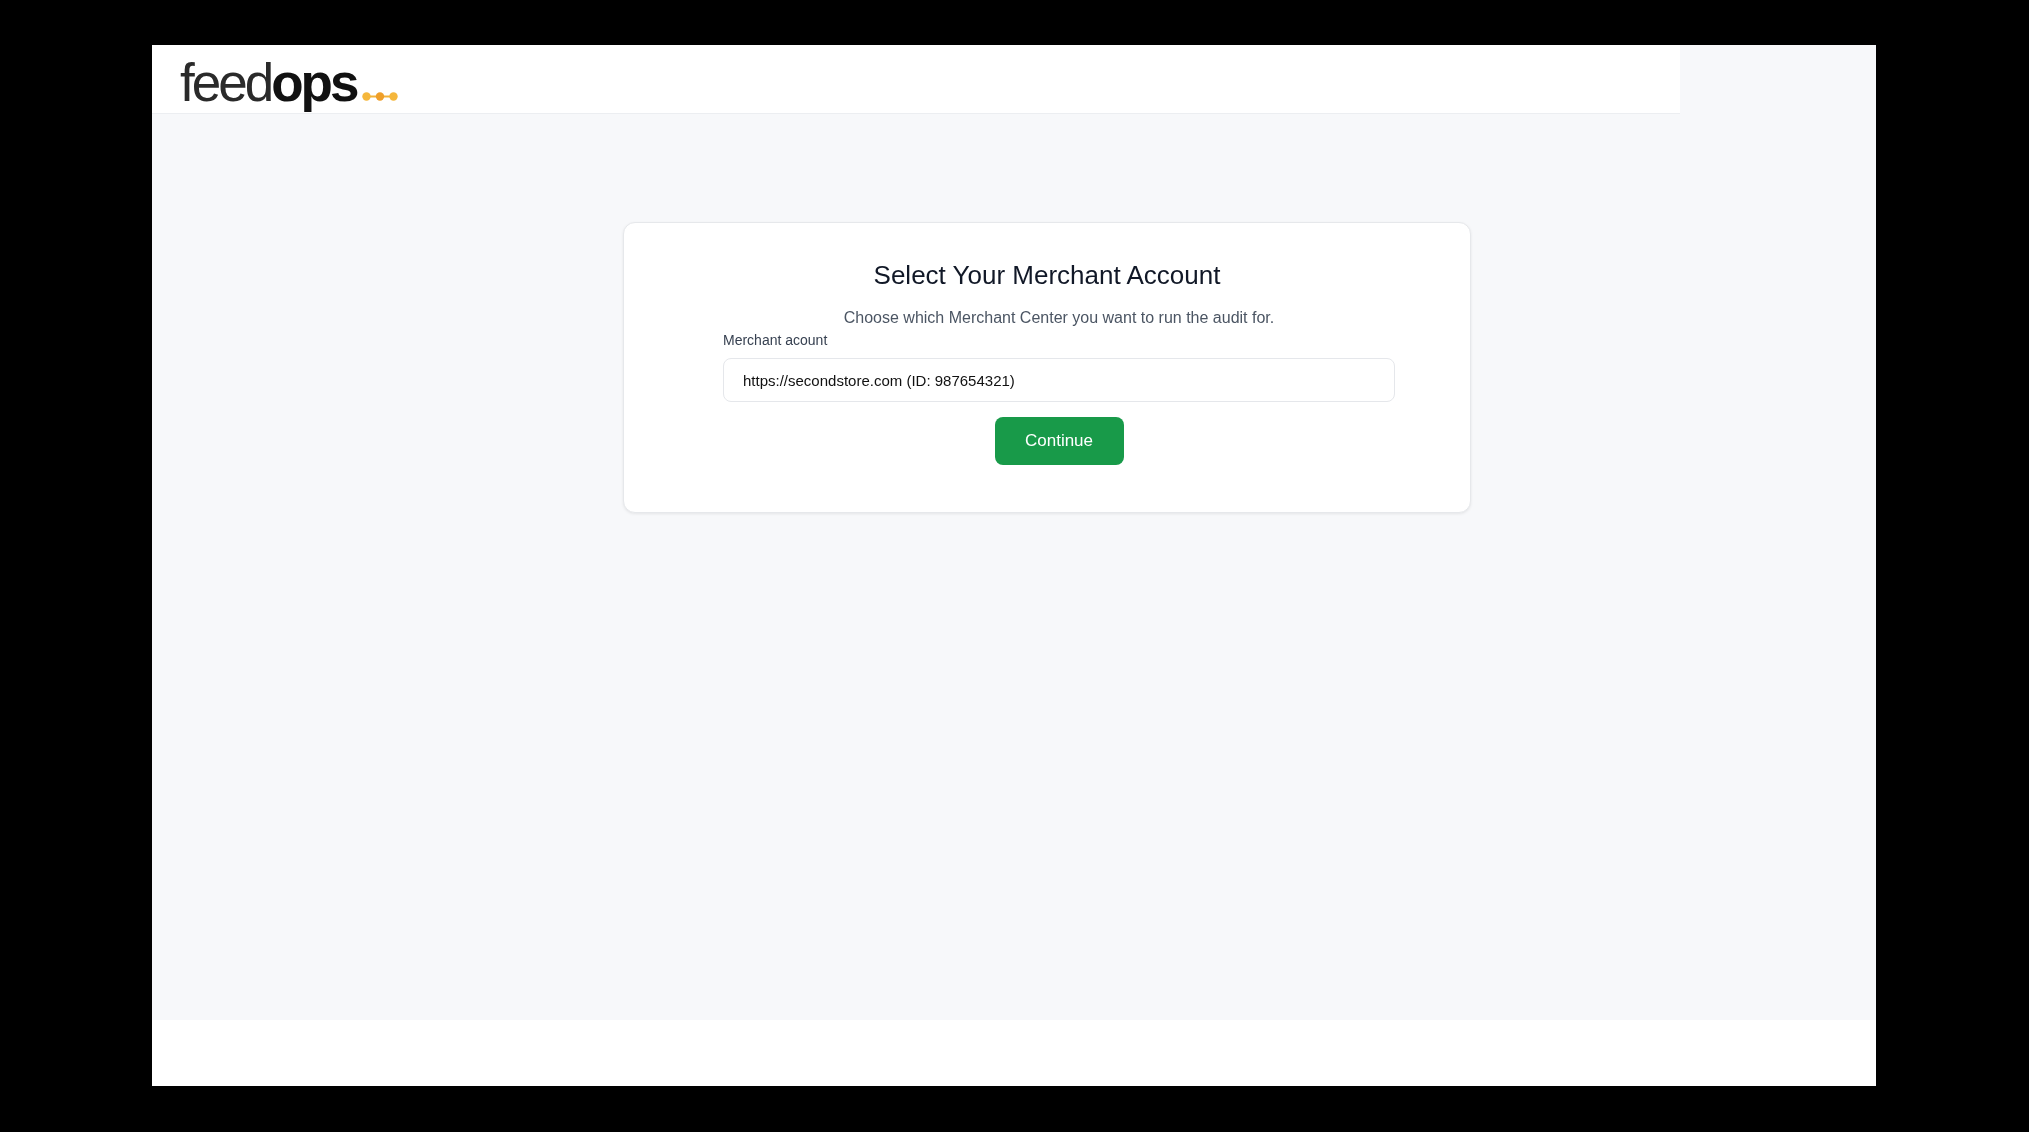 The width and height of the screenshot is (2029, 1132). What do you see at coordinates (1059, 380) in the screenshot?
I see `merchant-account-field: https://secondstore.com (ID: 987654321)` at bounding box center [1059, 380].